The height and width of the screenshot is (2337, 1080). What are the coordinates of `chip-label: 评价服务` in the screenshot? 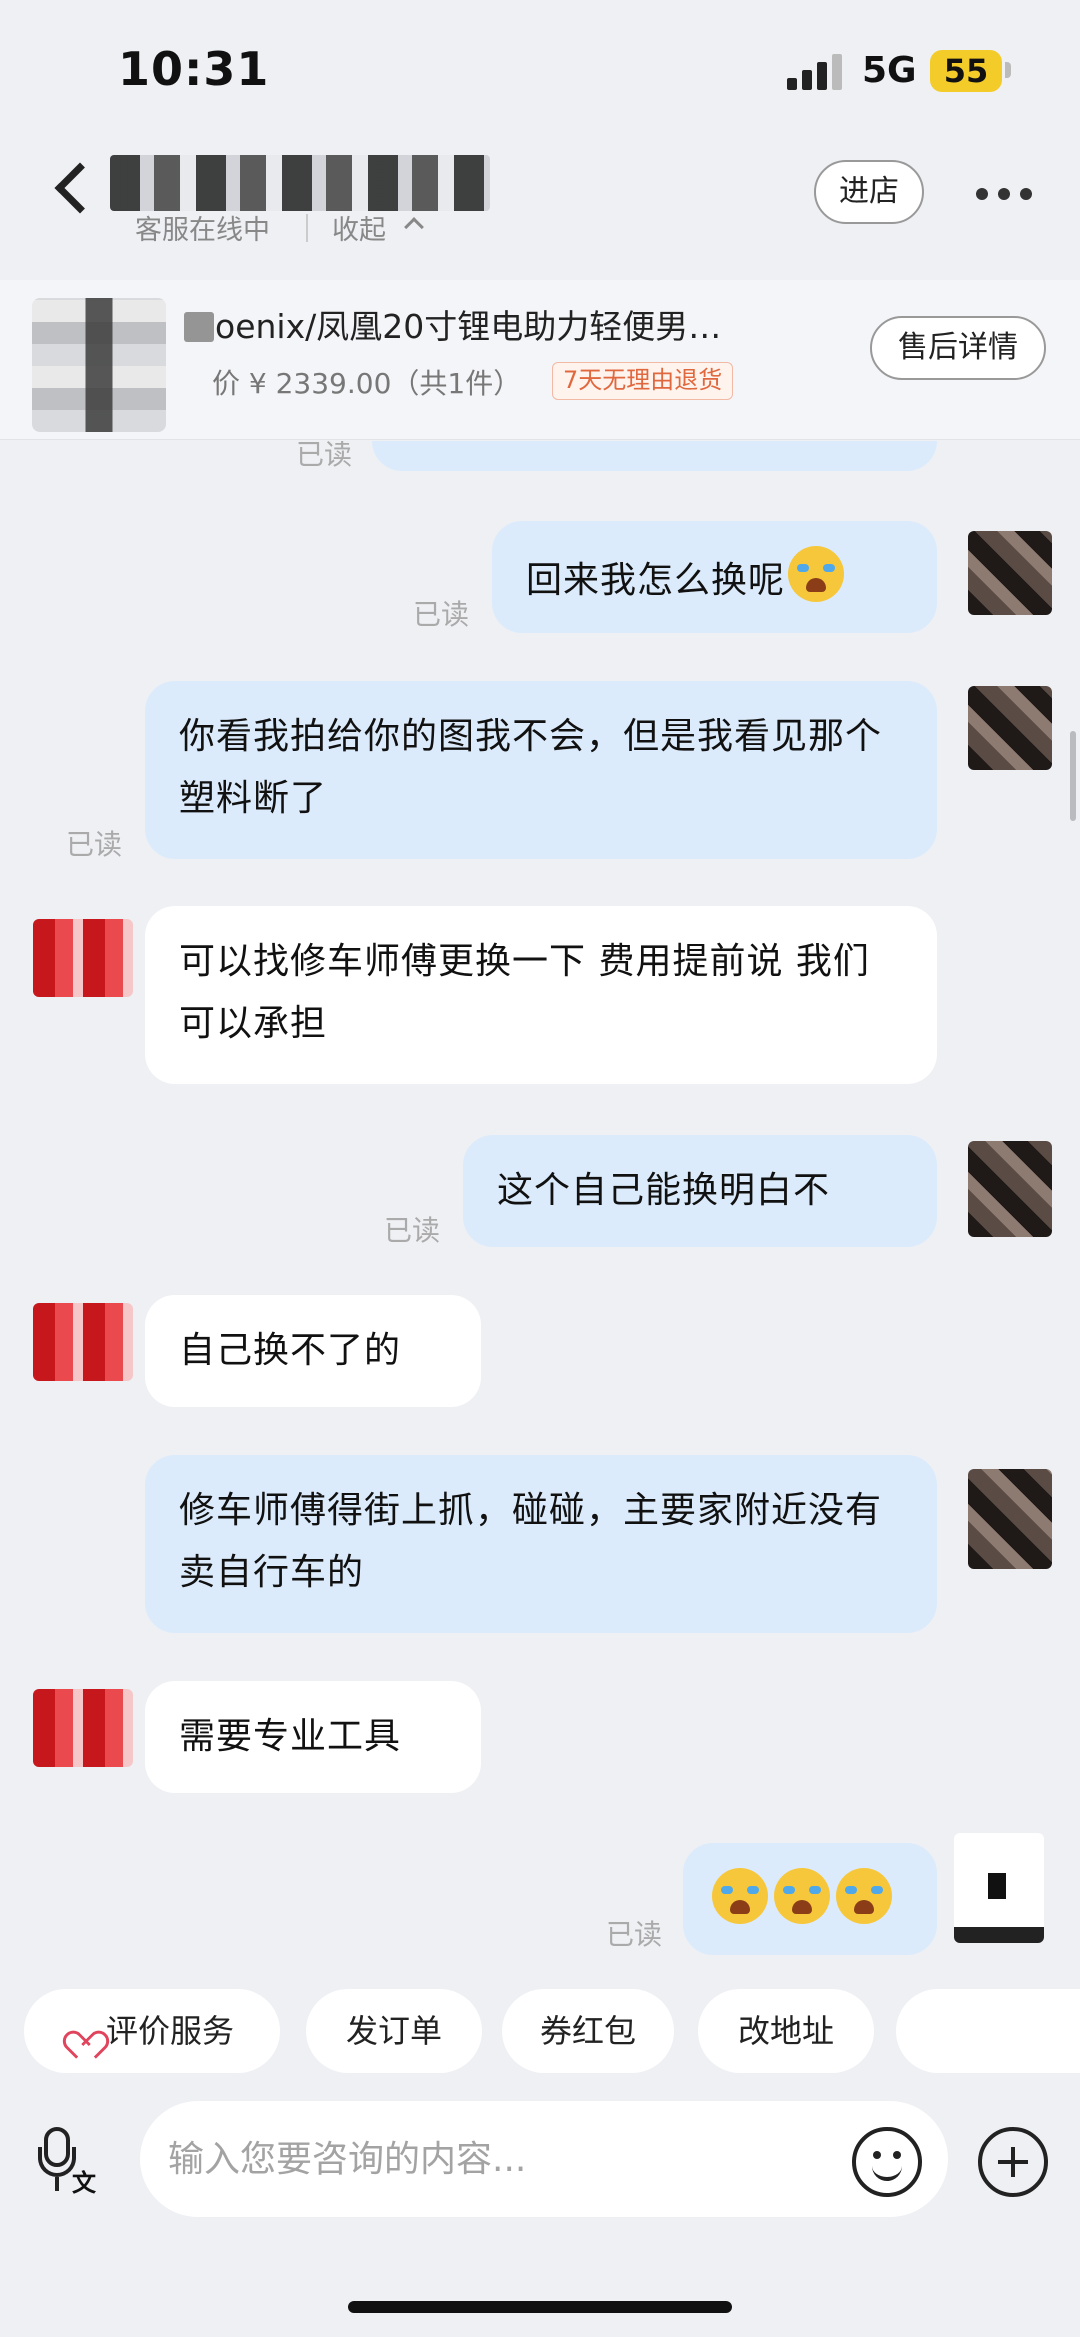 It's located at (169, 2031).